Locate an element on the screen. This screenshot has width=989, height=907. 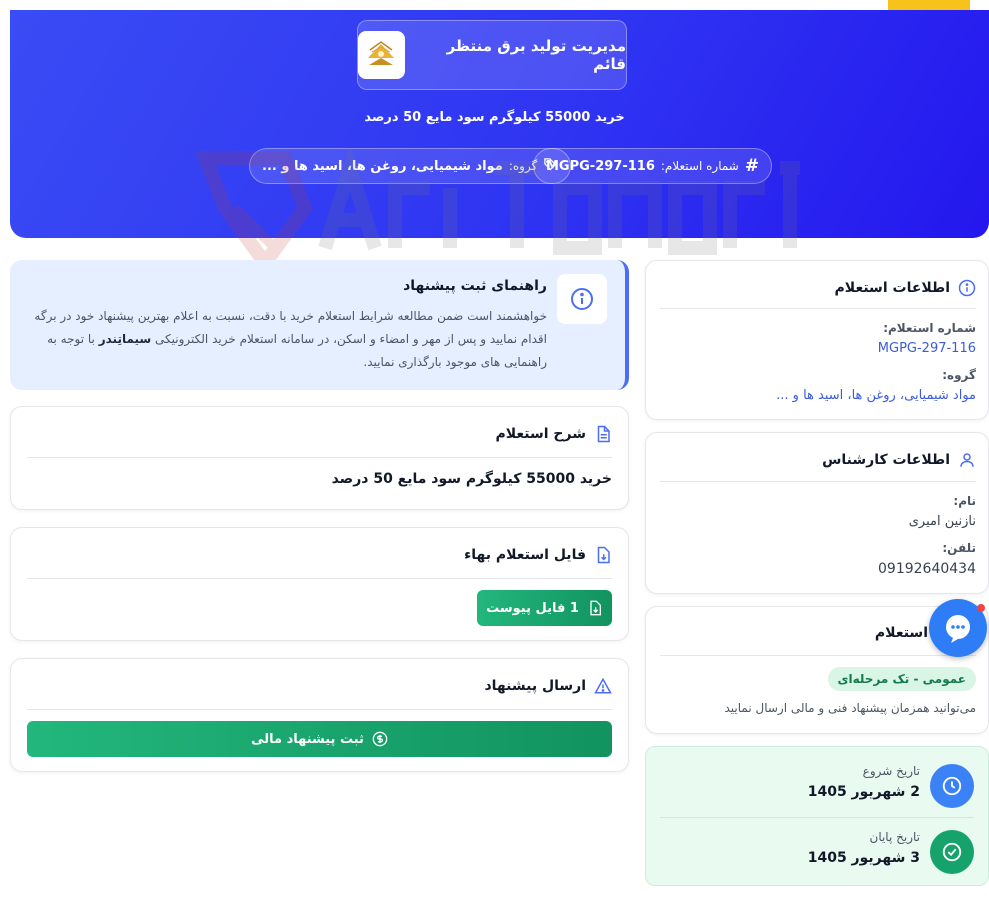
expert-name-value: نازنین امیری is located at coordinates (942, 521).